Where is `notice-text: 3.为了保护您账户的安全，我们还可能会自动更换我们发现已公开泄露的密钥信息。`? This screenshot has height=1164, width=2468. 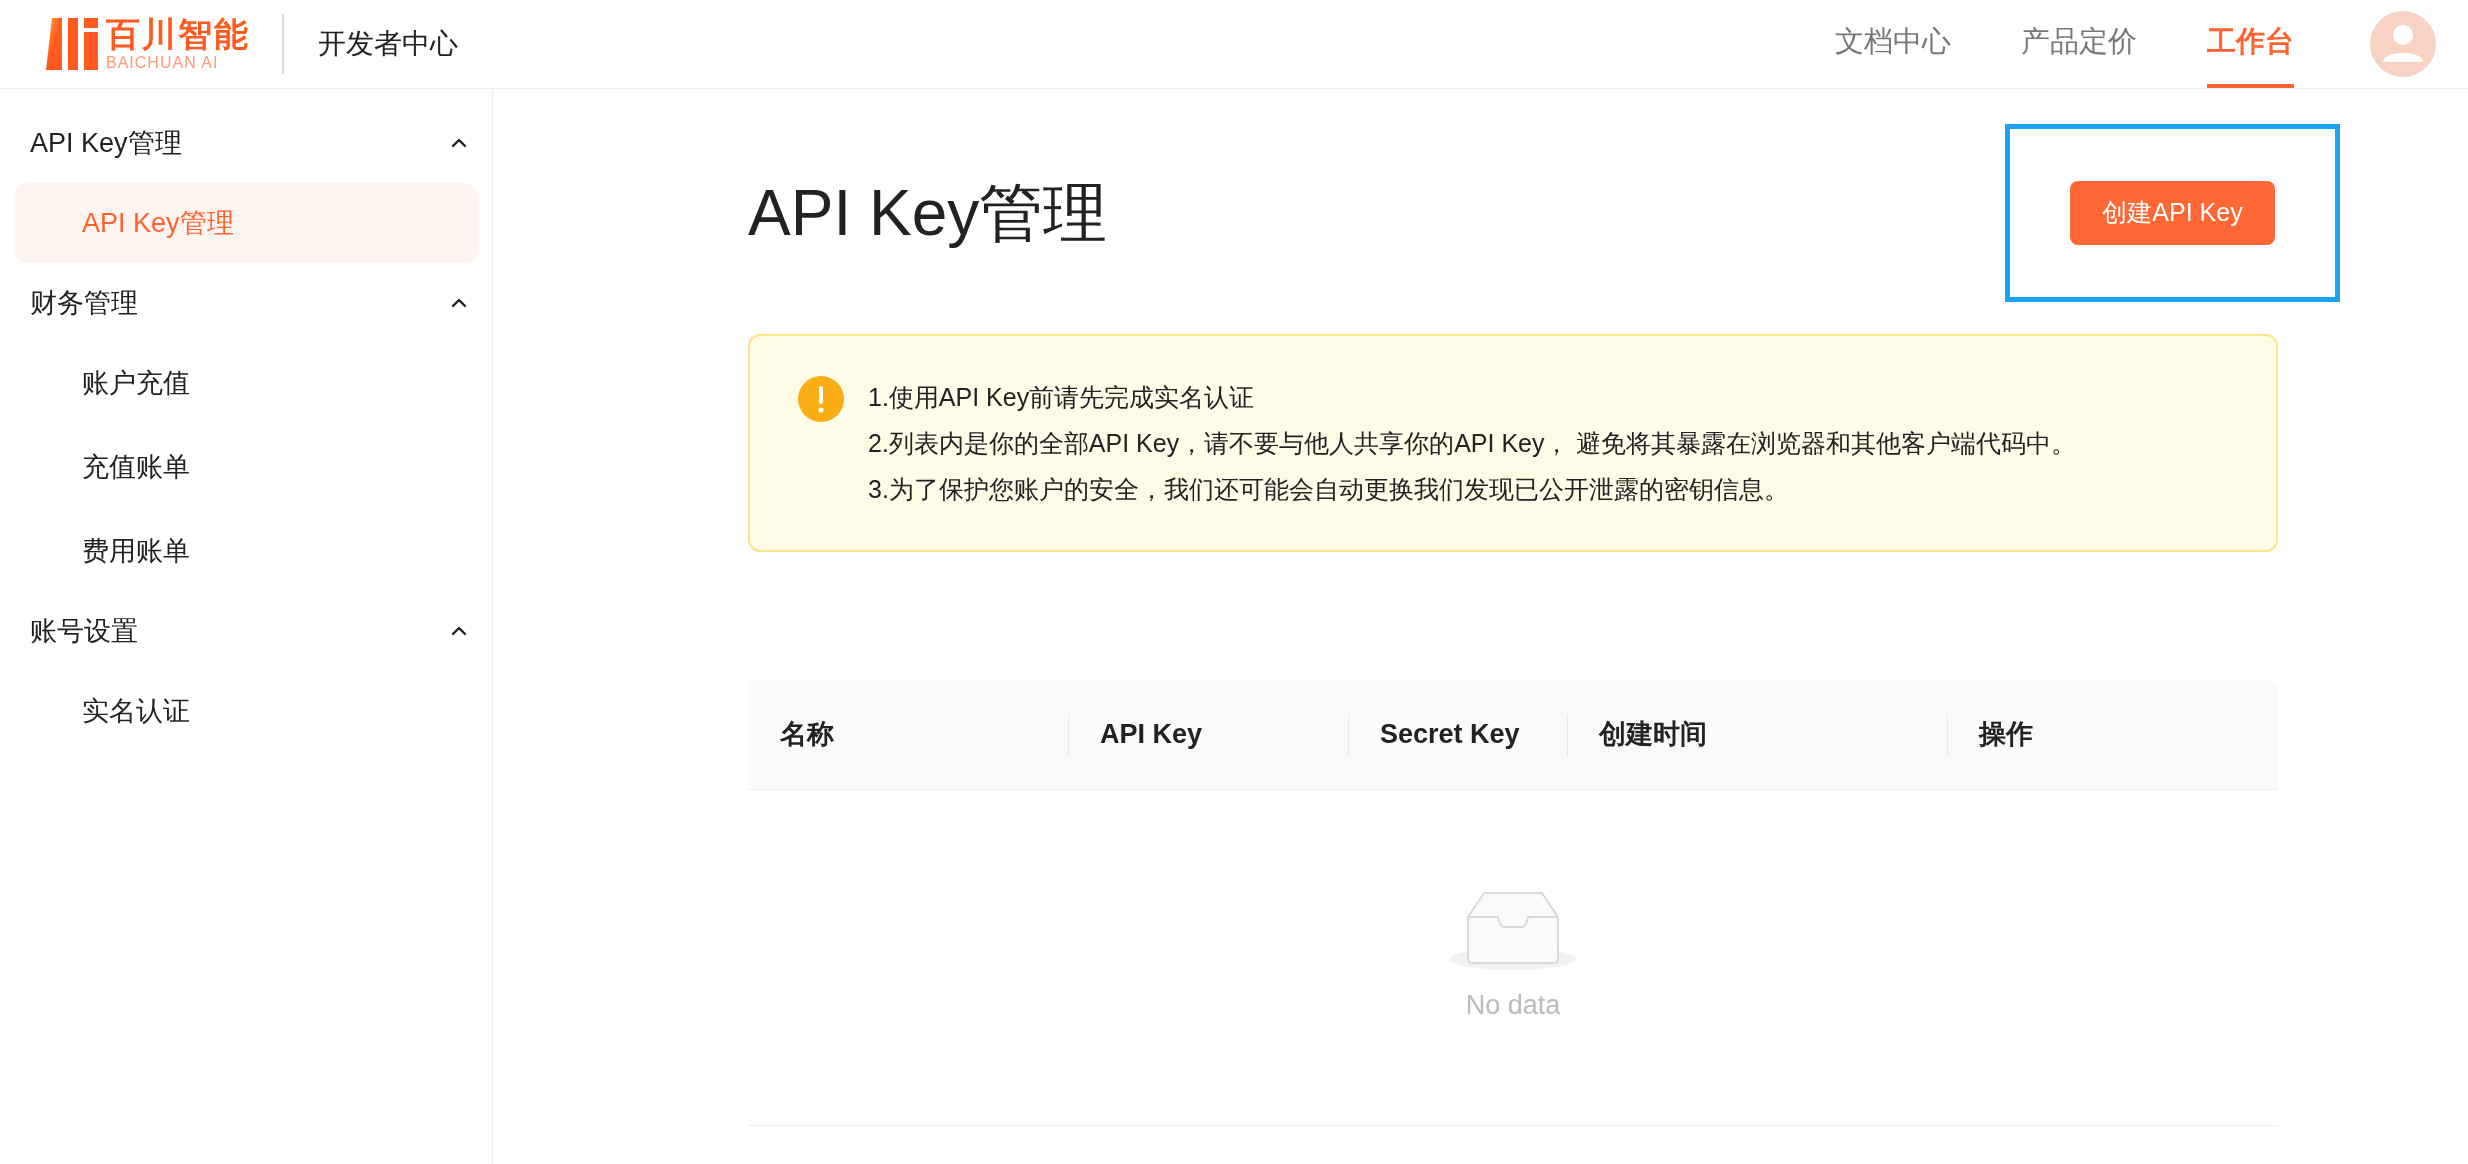
notice-text: 3.为了保护您账户的安全，我们还可能会自动更换我们发现已公开泄露的密钥信息。 is located at coordinates (1329, 489).